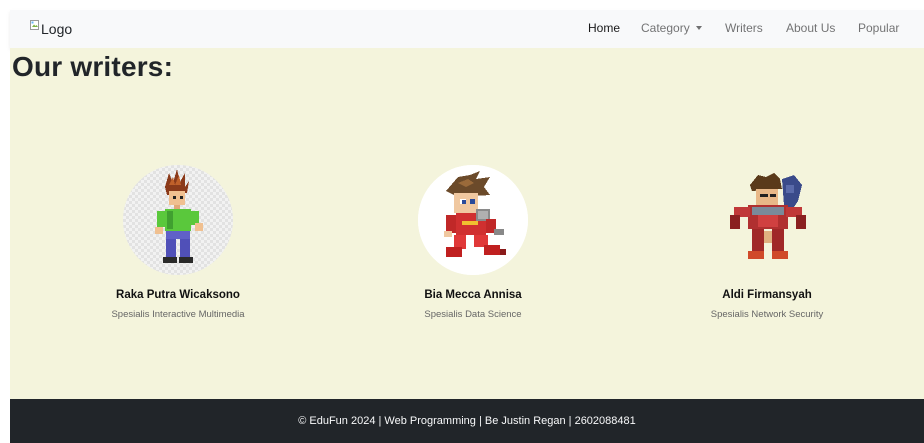 The image size is (924, 443). I want to click on pixel-character-red-hero-icon, so click(473, 220).